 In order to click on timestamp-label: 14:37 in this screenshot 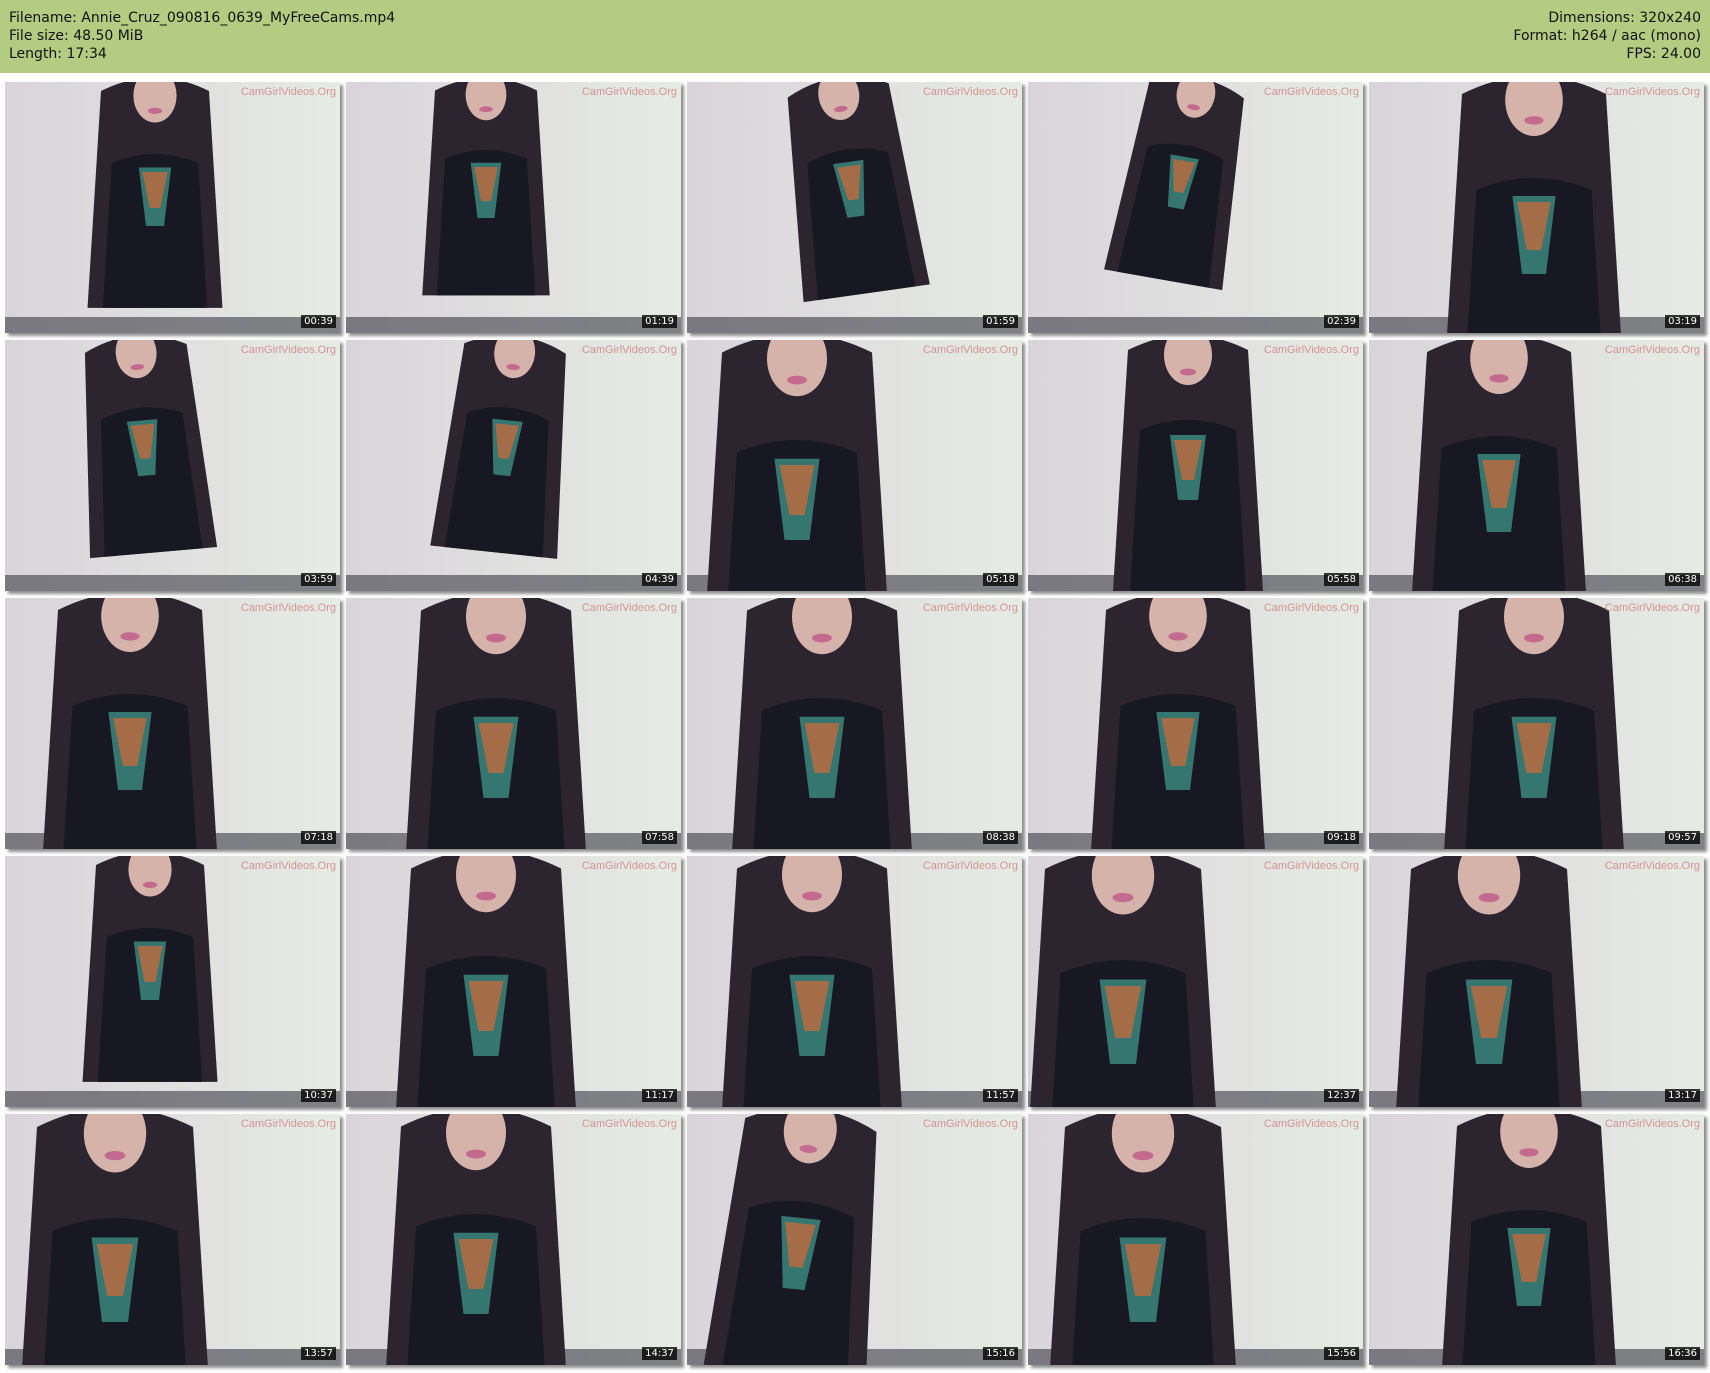, I will do `click(659, 1353)`.